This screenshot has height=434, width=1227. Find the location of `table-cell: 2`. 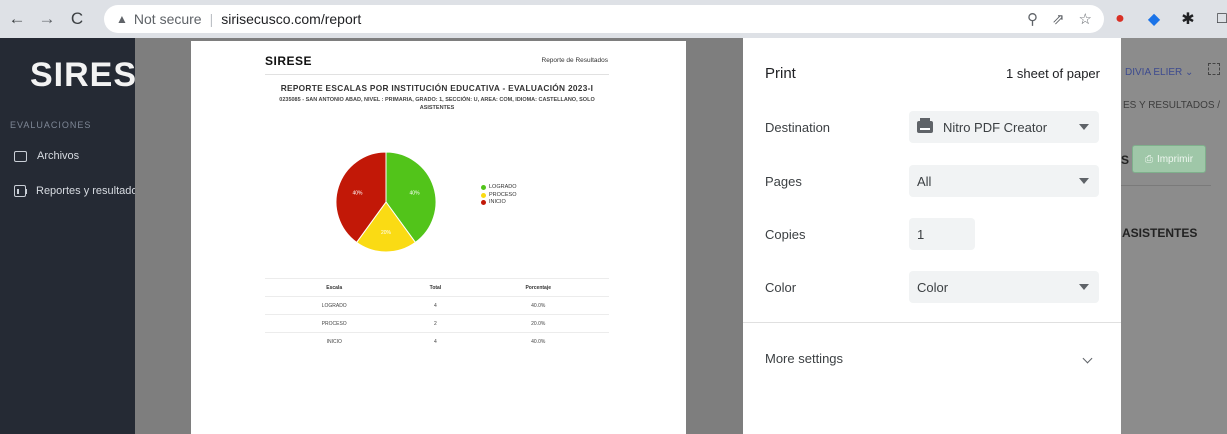

table-cell: 2 is located at coordinates (435, 323).